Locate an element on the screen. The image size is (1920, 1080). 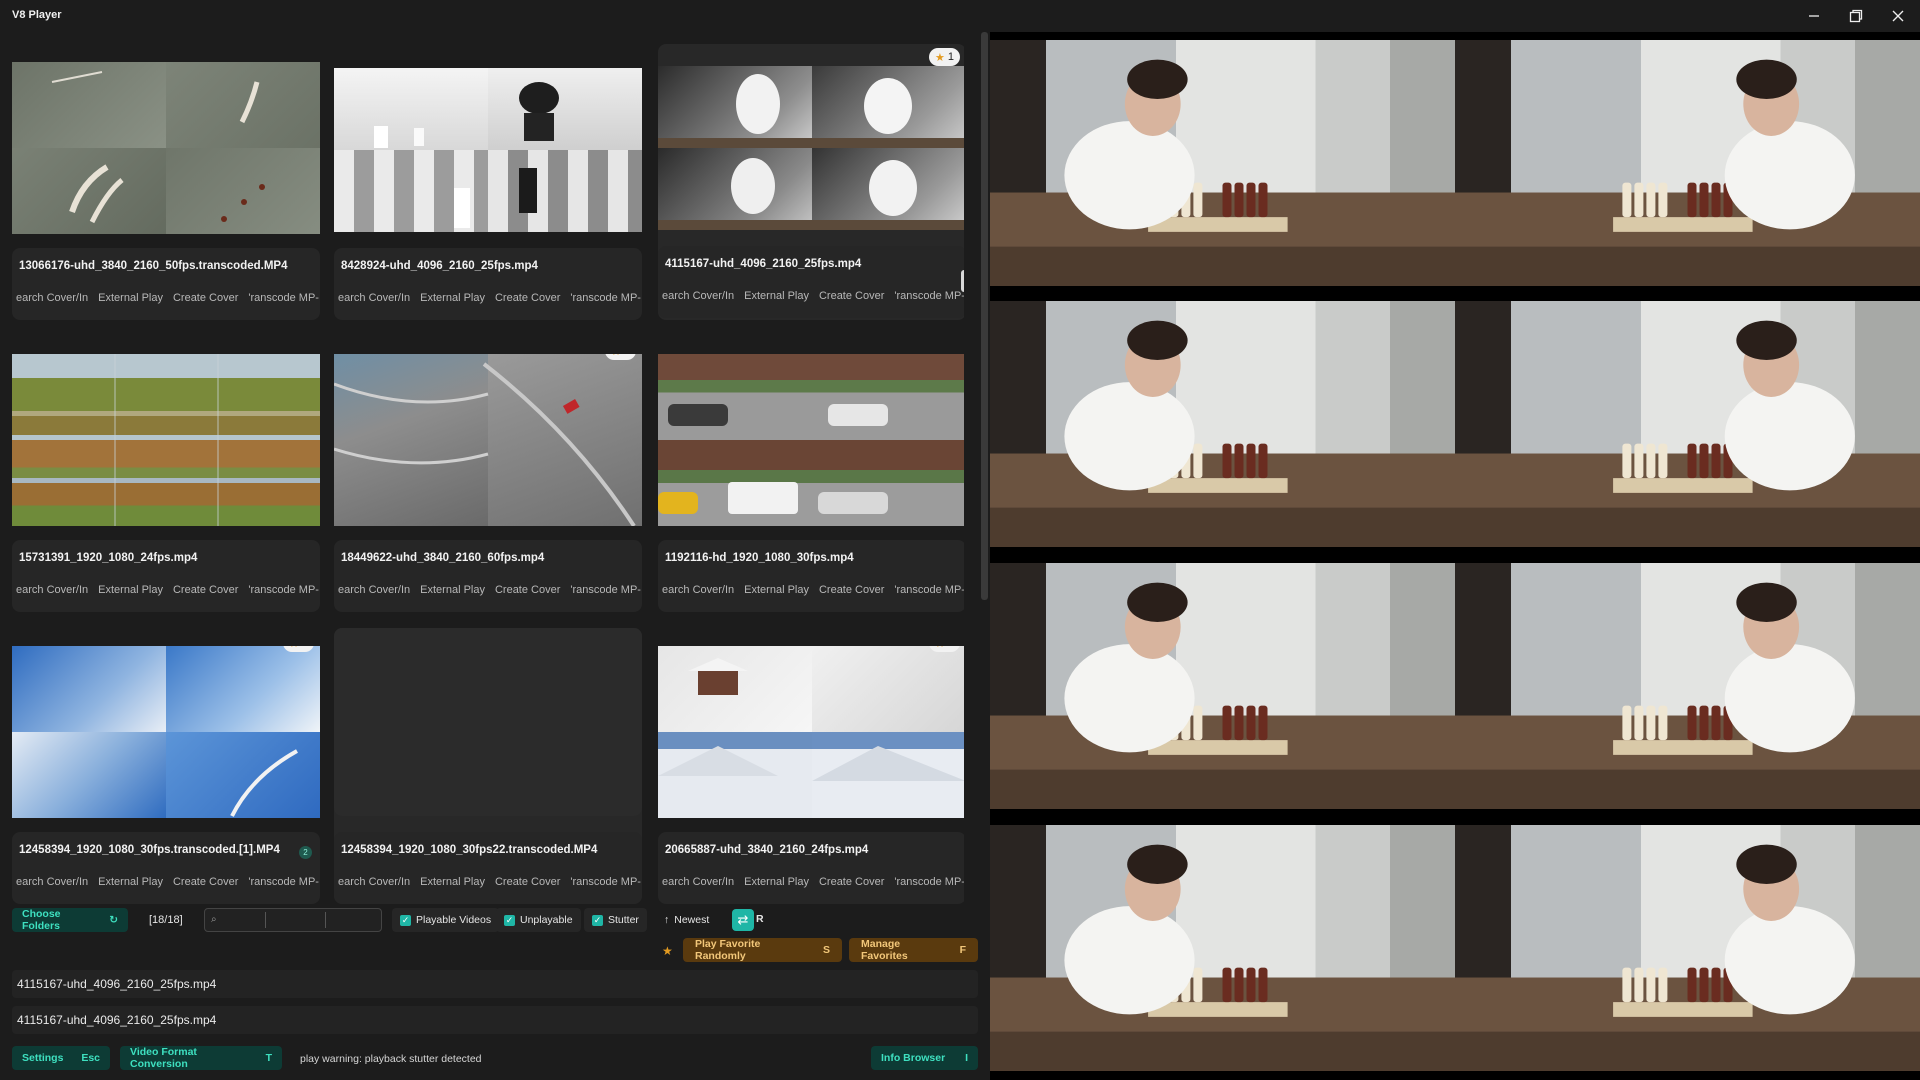
shuffle-icon: ⇄ is located at coordinates (743, 919).